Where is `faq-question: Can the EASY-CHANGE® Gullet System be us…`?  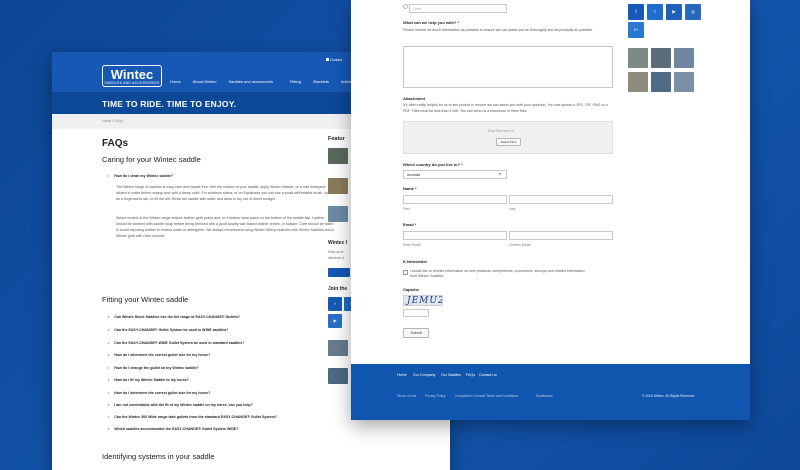
faq-question: Can the EASY-CHANGE® Gullet System be us… is located at coordinates (168, 330).